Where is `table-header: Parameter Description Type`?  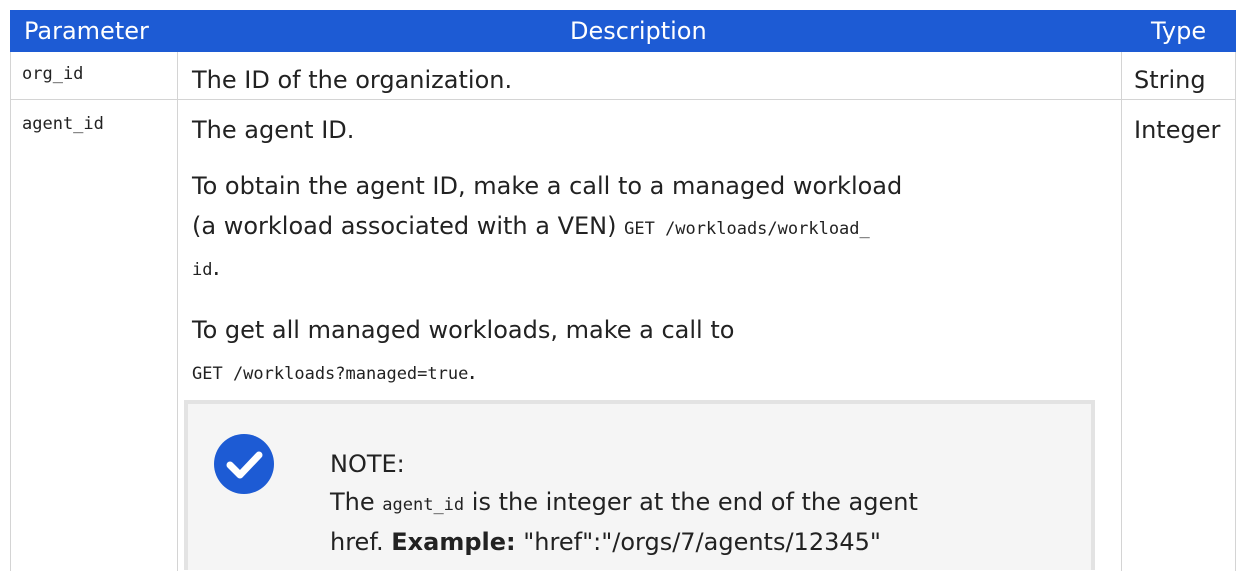
table-header: Parameter Description Type is located at coordinates (623, 31).